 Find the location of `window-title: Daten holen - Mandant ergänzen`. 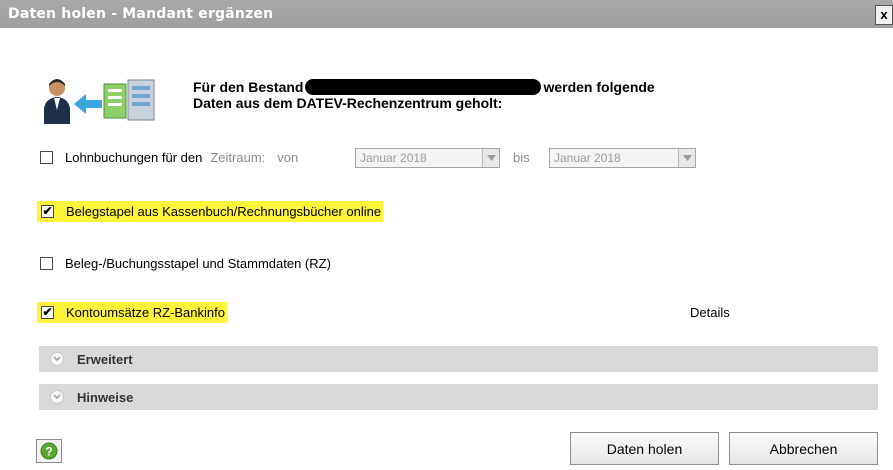

window-title: Daten holen - Mandant ergänzen is located at coordinates (141, 14).